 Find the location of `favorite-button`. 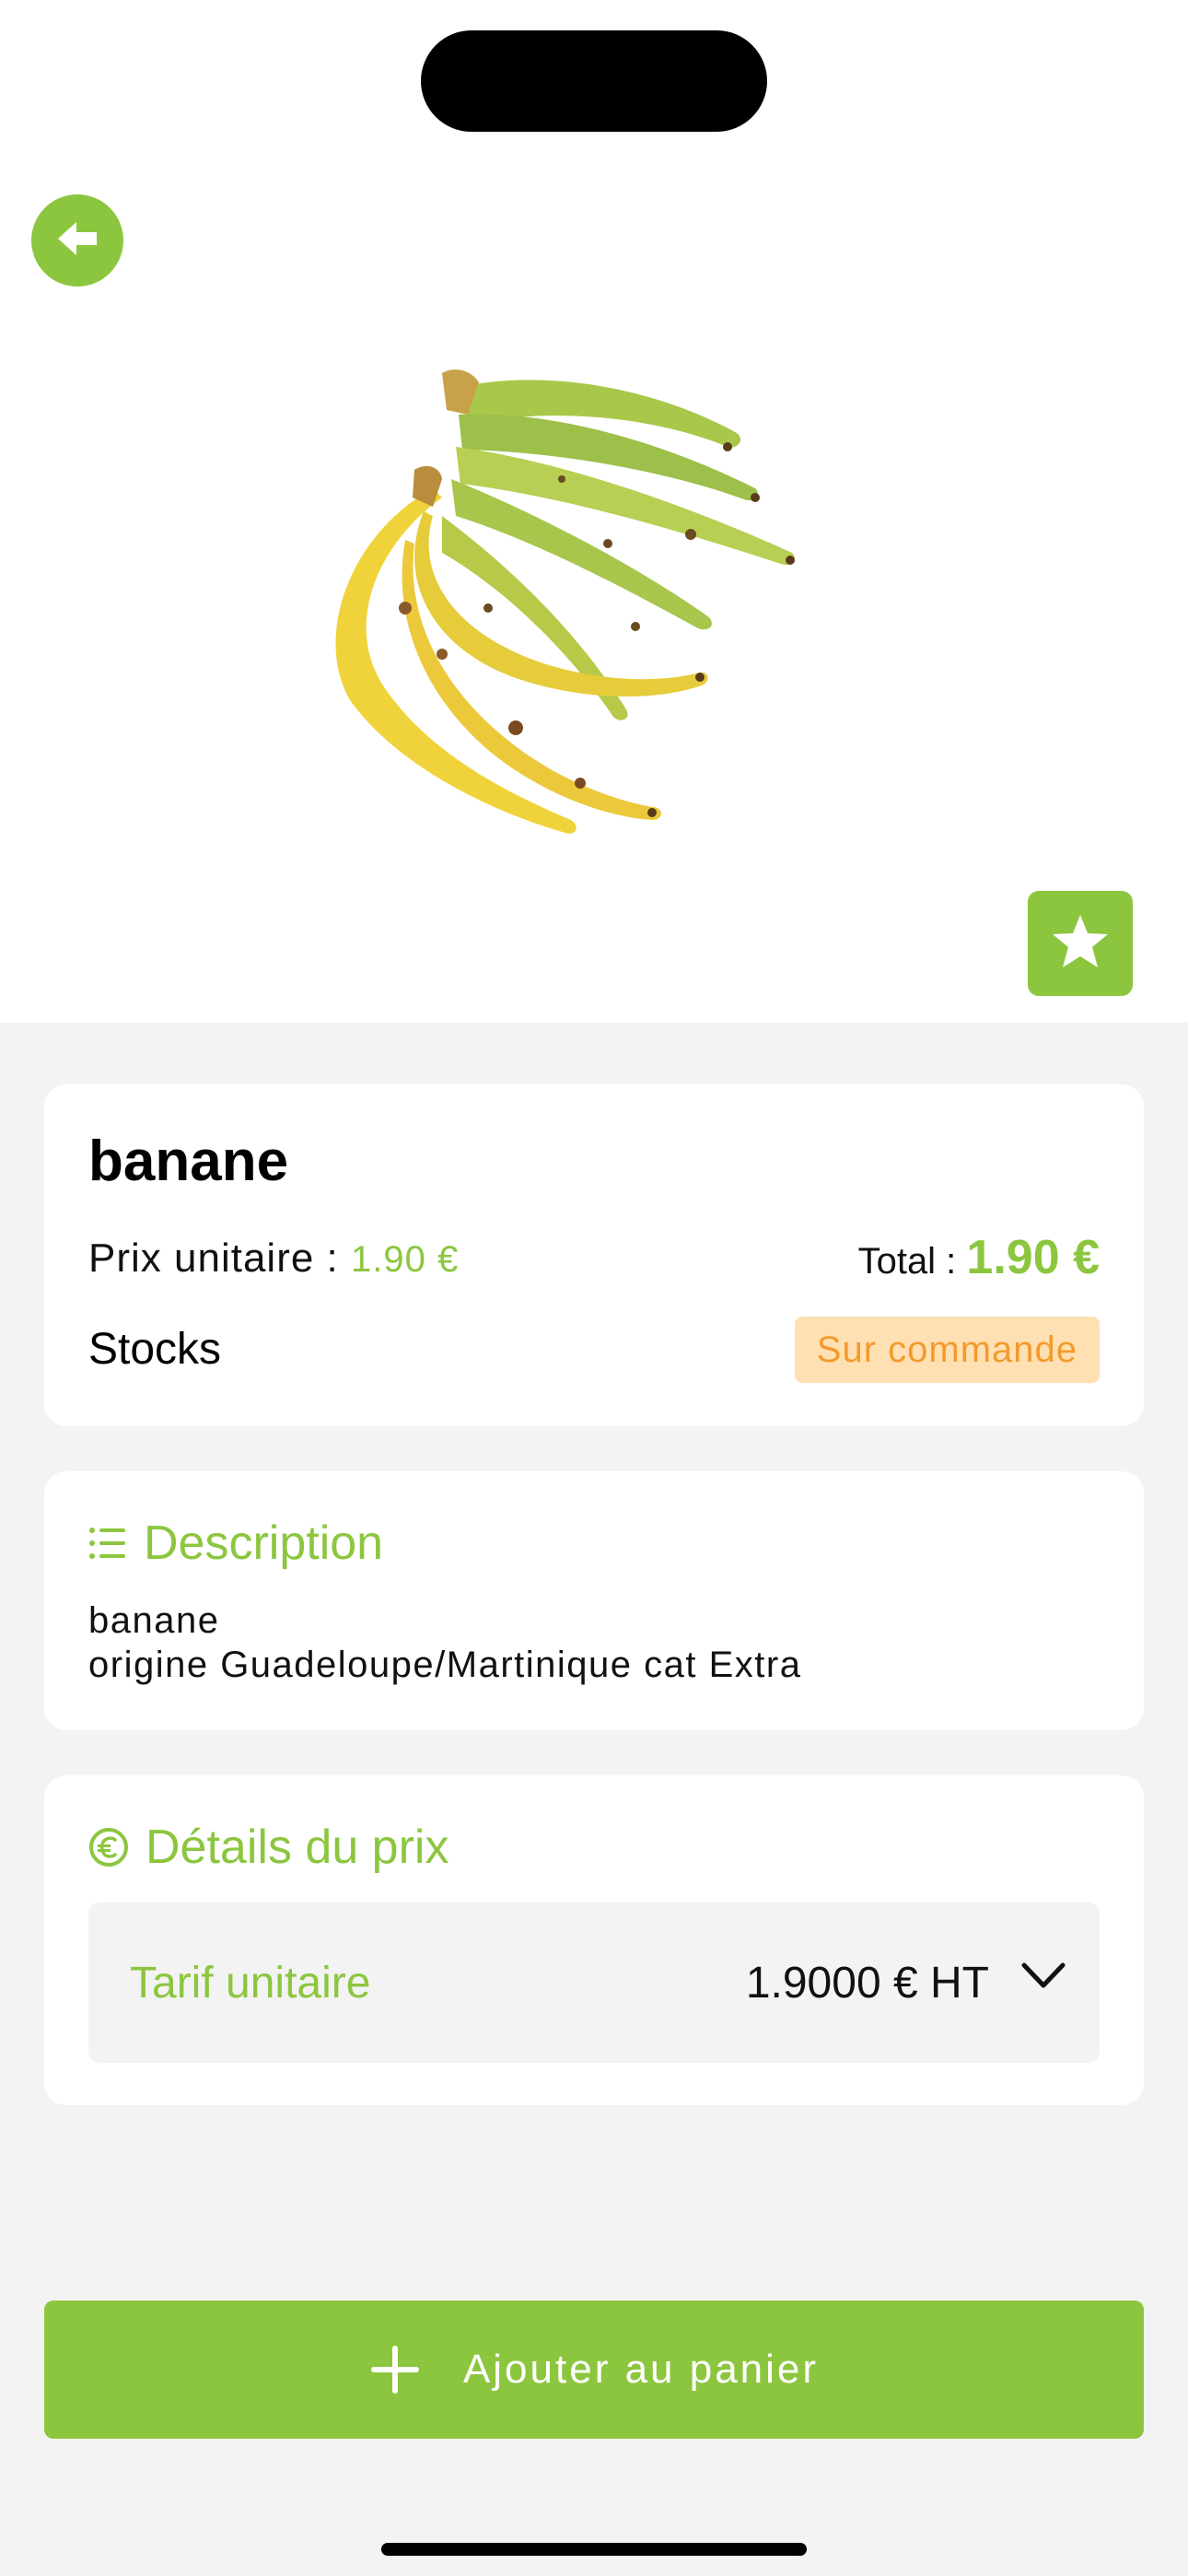

favorite-button is located at coordinates (1080, 943).